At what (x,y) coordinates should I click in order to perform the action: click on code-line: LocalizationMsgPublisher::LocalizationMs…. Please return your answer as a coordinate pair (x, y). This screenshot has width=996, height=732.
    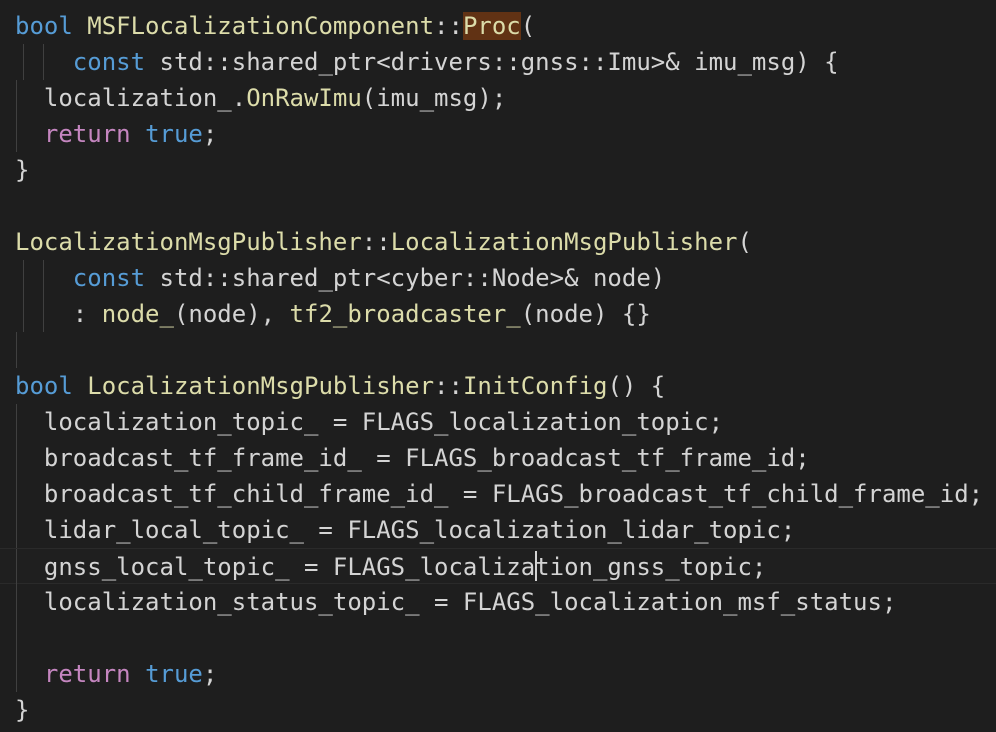
    Looking at the image, I should click on (498, 242).